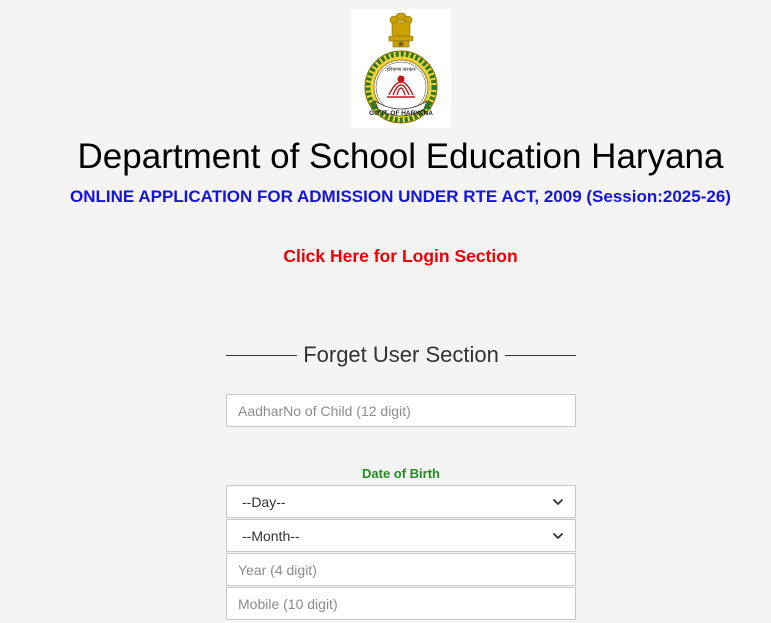 The height and width of the screenshot is (623, 771). Describe the element at coordinates (271, 535) in the screenshot. I see `month-select-value: --Month--` at that location.